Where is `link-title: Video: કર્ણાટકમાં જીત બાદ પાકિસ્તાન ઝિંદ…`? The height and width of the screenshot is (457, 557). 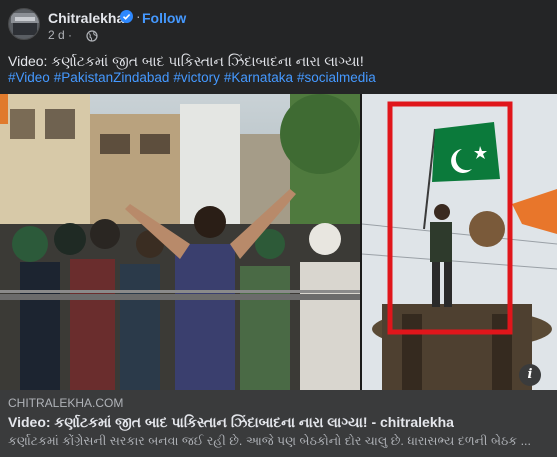
link-title: Video: કર્ણાટકમાં જીત બાદ પાકિસ્તાન ઝિંદ… is located at coordinates (278, 422).